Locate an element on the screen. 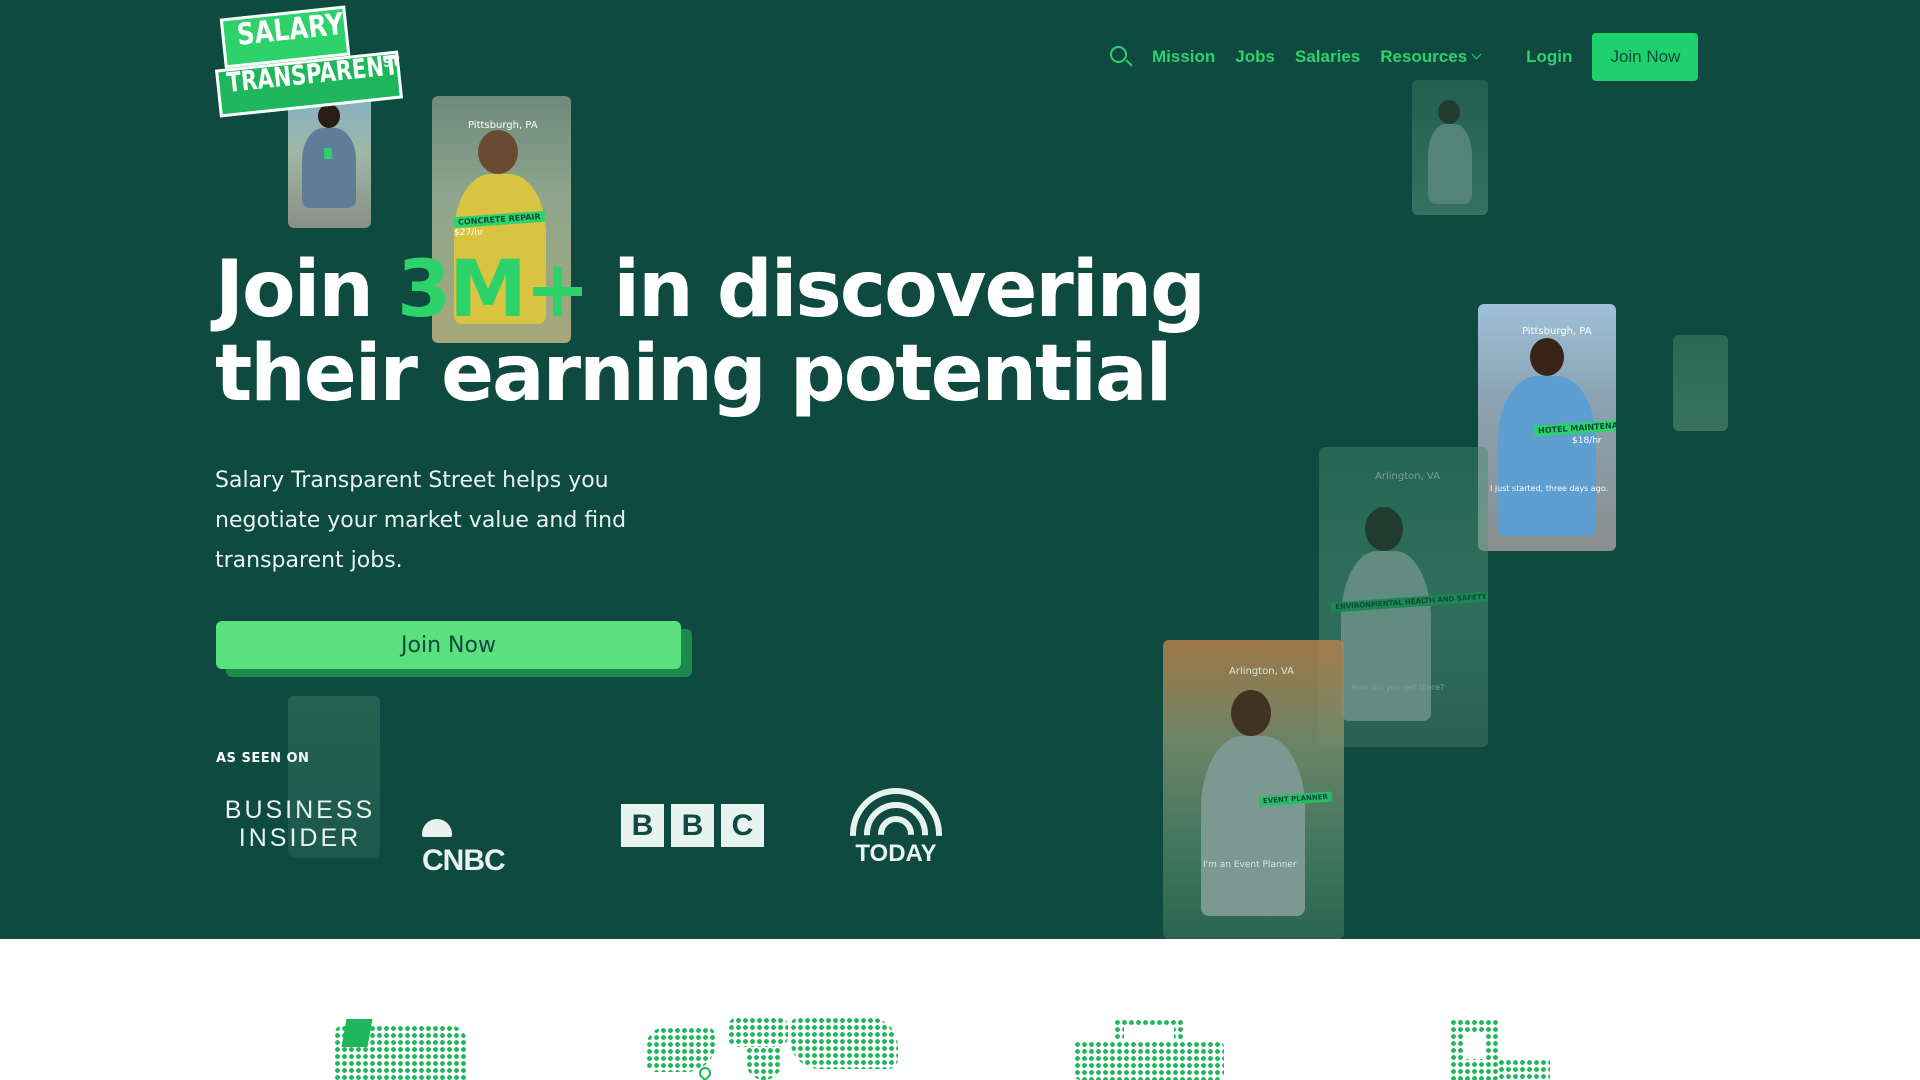  card-pay: $27/hr is located at coordinates (469, 233).